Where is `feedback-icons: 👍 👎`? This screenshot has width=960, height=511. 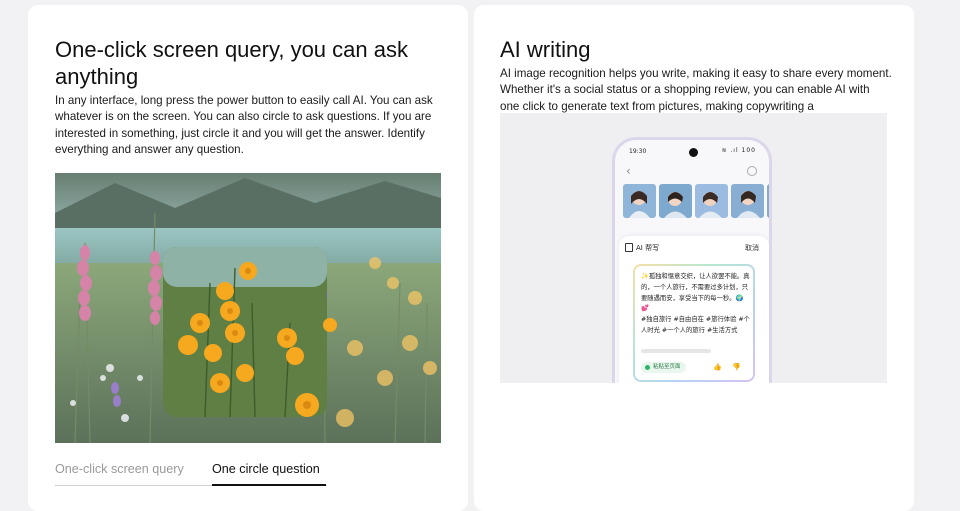 feedback-icons: 👍 👎 is located at coordinates (729, 367).